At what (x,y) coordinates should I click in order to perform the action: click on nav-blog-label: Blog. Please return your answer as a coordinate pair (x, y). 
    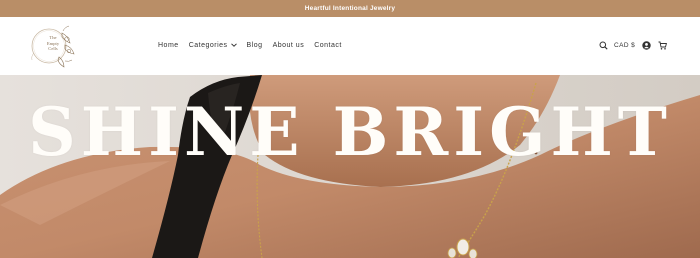
    Looking at the image, I should click on (254, 45).